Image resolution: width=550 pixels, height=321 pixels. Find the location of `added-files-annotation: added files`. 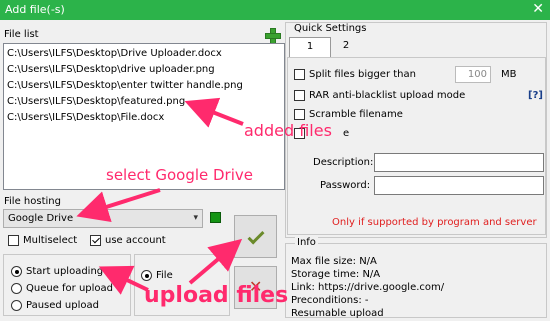

added-files-annotation: added files is located at coordinates (288, 130).